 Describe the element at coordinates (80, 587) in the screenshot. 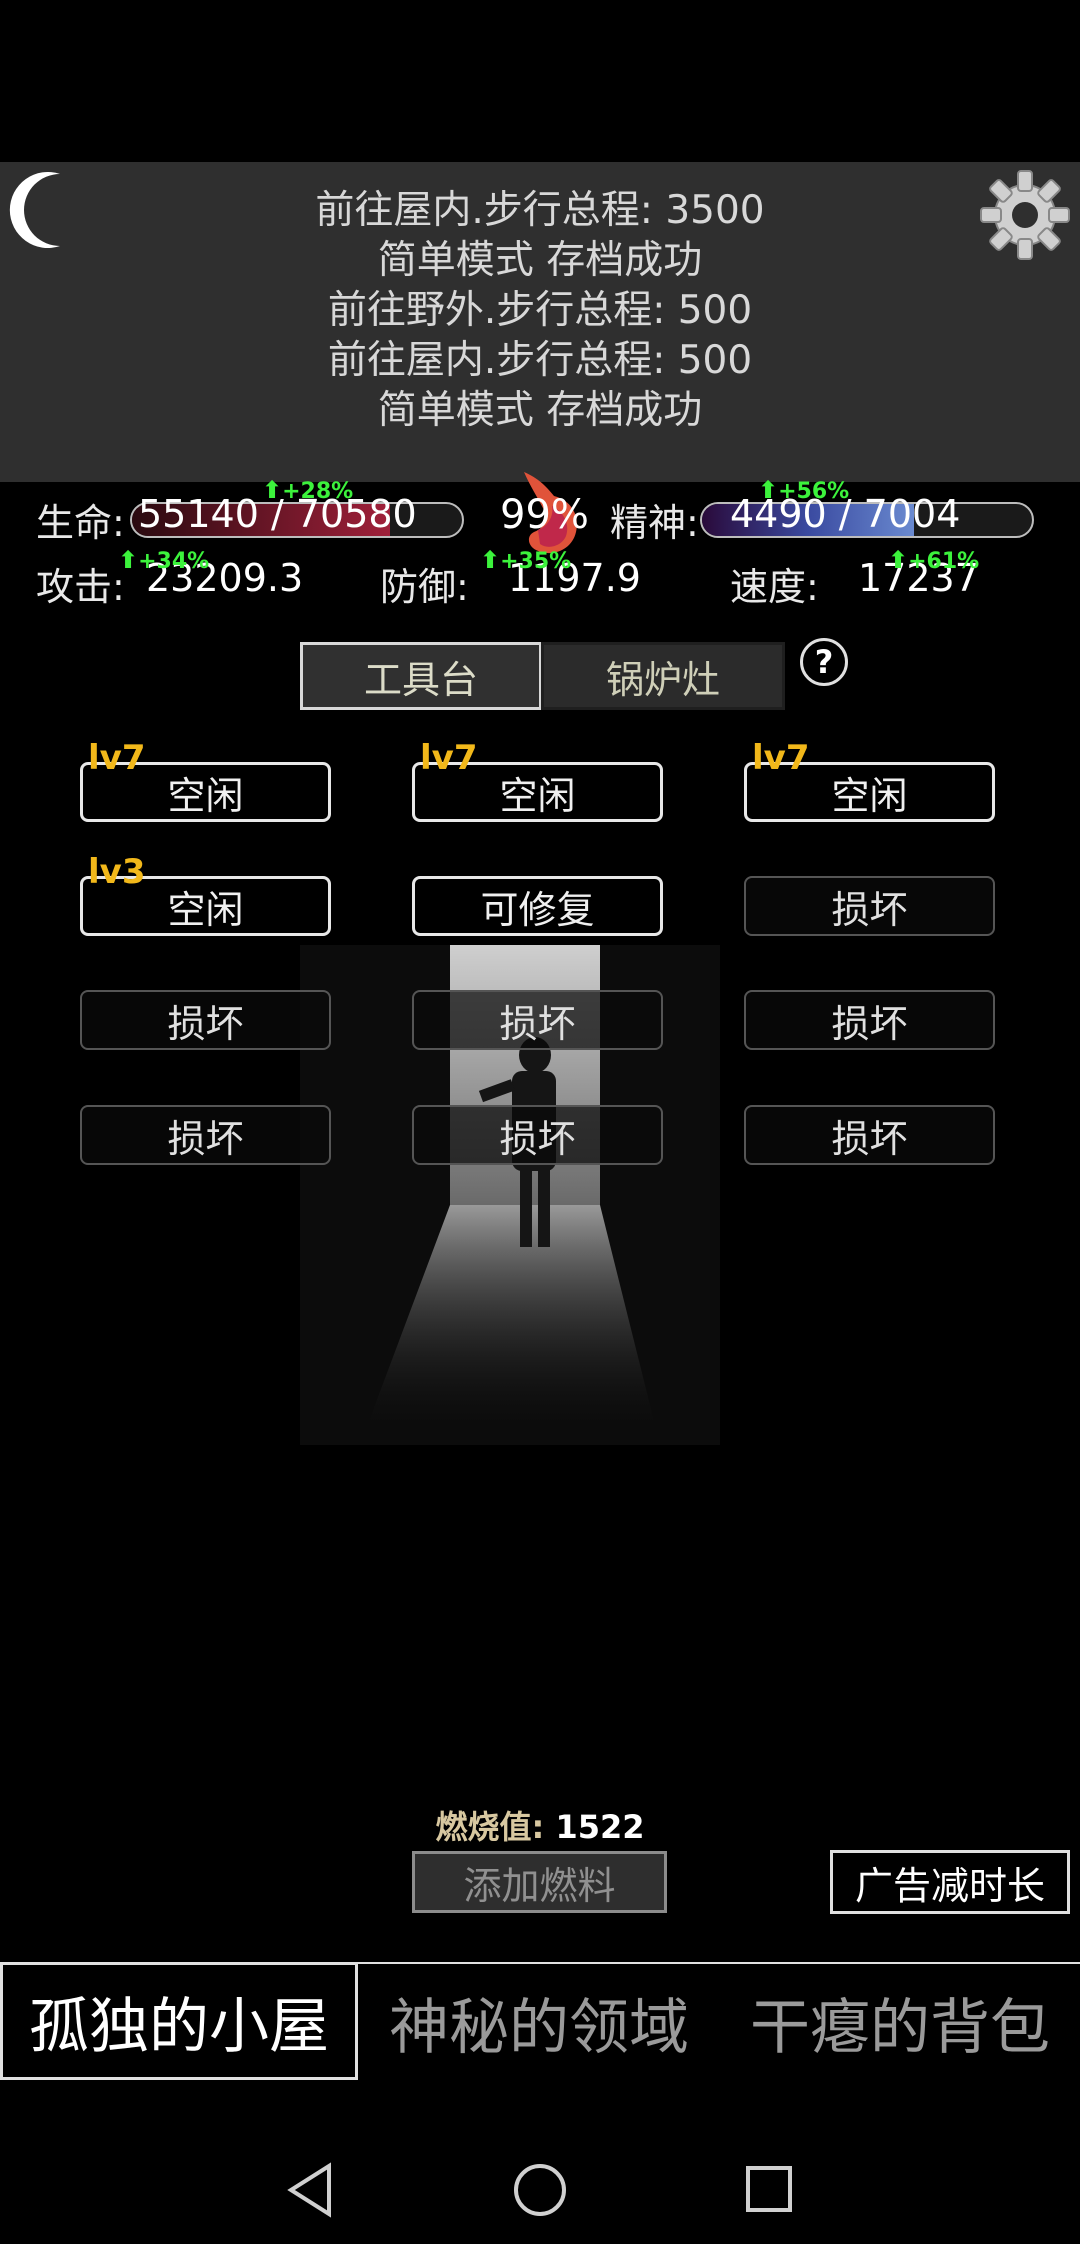

I see `attack-label: 攻击:` at that location.